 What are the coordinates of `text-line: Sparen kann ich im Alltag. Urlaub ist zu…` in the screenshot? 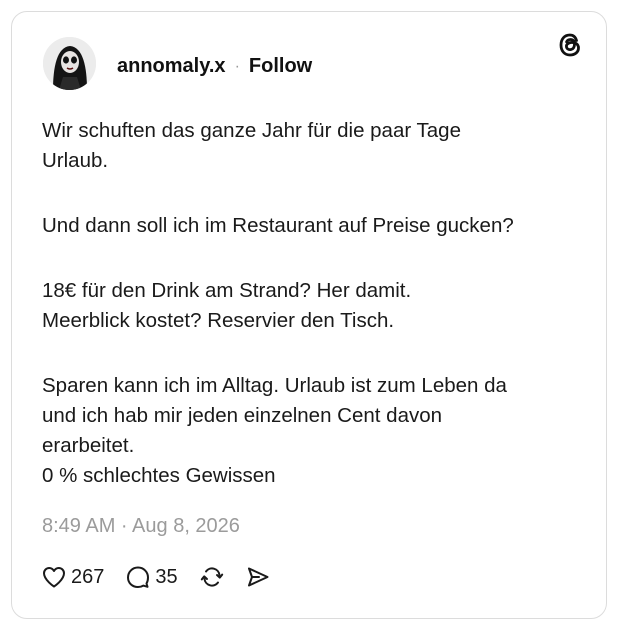 It's located at (274, 385).